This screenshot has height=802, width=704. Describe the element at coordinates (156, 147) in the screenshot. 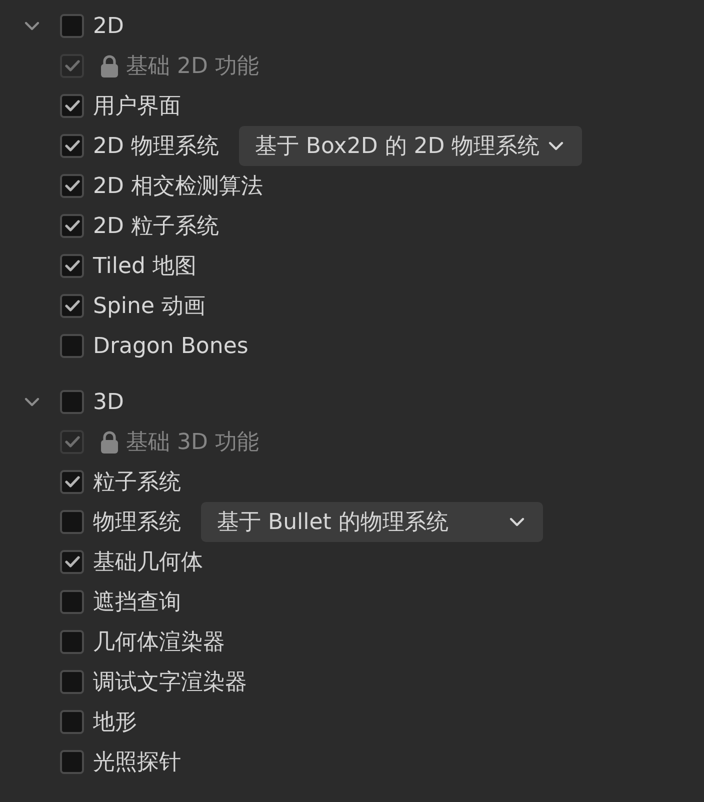

I see `item-label: 2D 物理系统` at that location.